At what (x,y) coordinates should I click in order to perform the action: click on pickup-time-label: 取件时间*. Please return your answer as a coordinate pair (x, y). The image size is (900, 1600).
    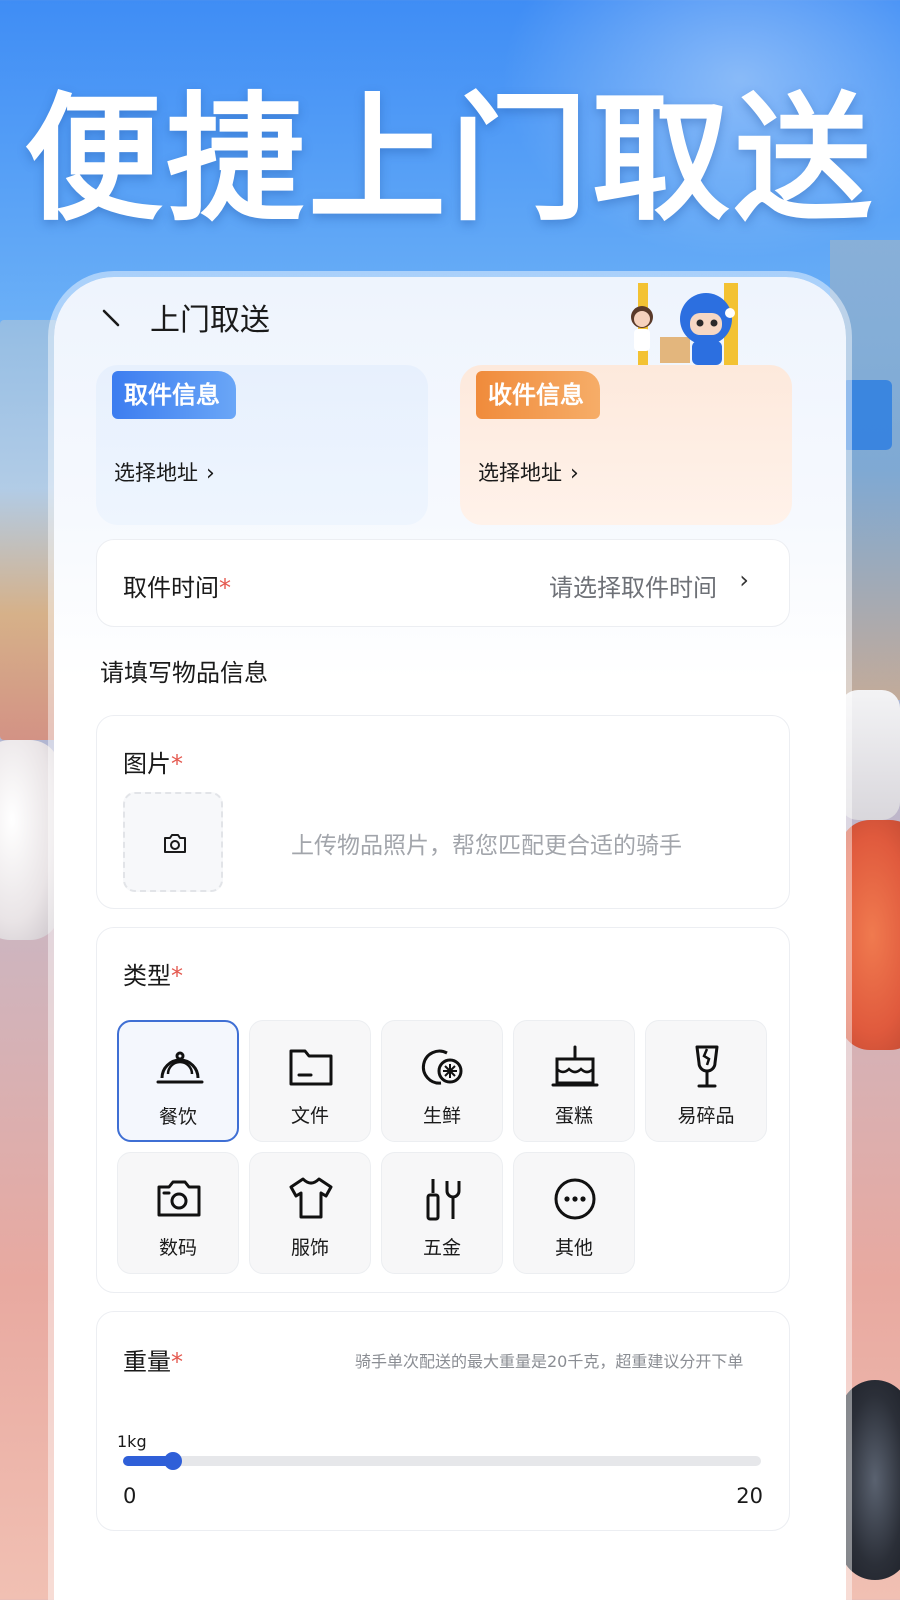
    Looking at the image, I should click on (177, 585).